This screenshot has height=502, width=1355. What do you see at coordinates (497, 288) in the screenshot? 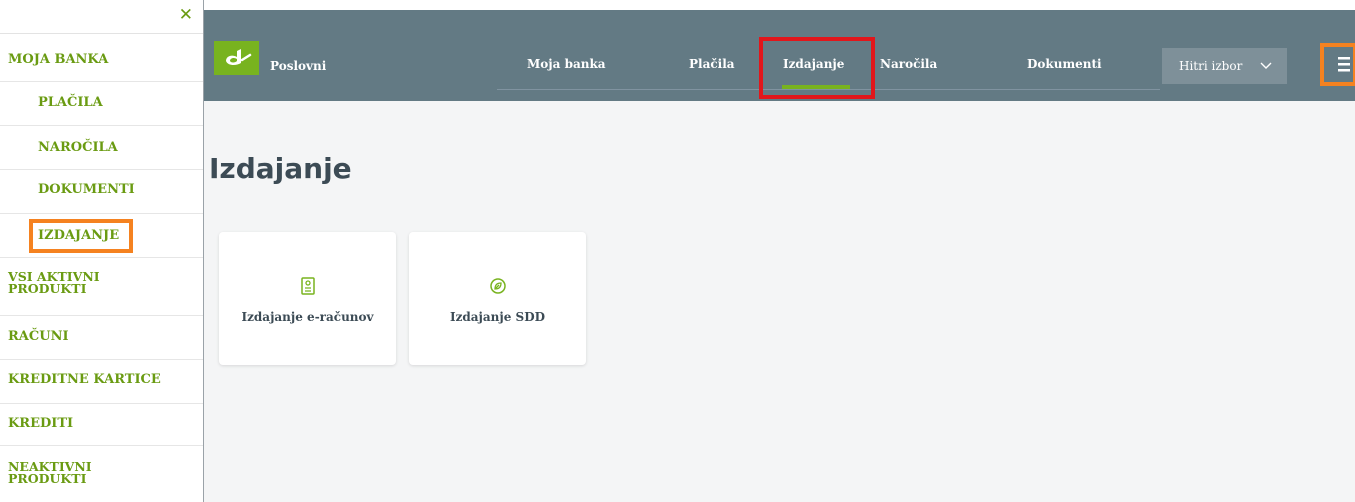
I see `direct-debit-icon` at bounding box center [497, 288].